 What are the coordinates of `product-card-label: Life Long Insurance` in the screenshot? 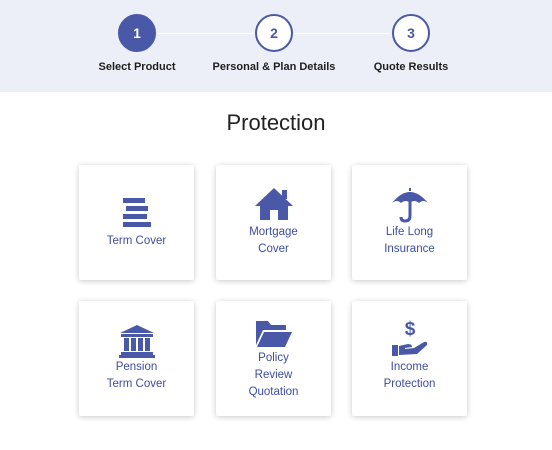 It's located at (409, 241).